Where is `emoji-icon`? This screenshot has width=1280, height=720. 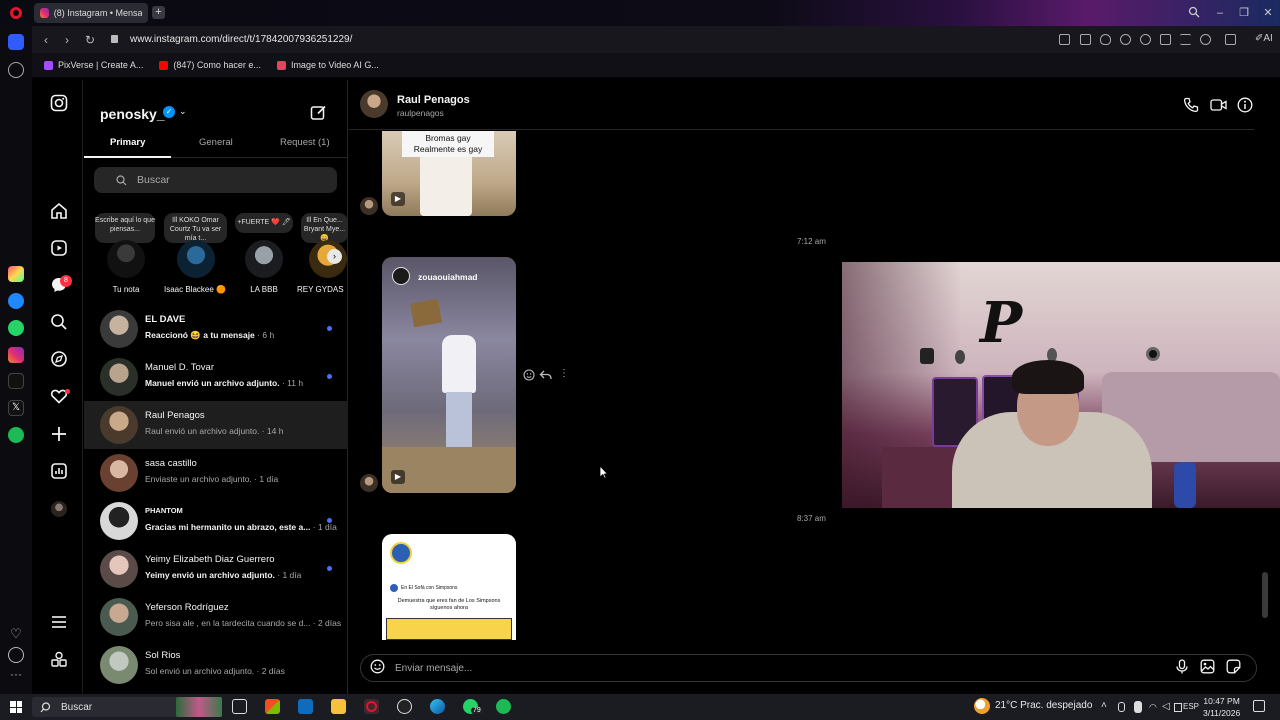
emoji-icon is located at coordinates (377, 666).